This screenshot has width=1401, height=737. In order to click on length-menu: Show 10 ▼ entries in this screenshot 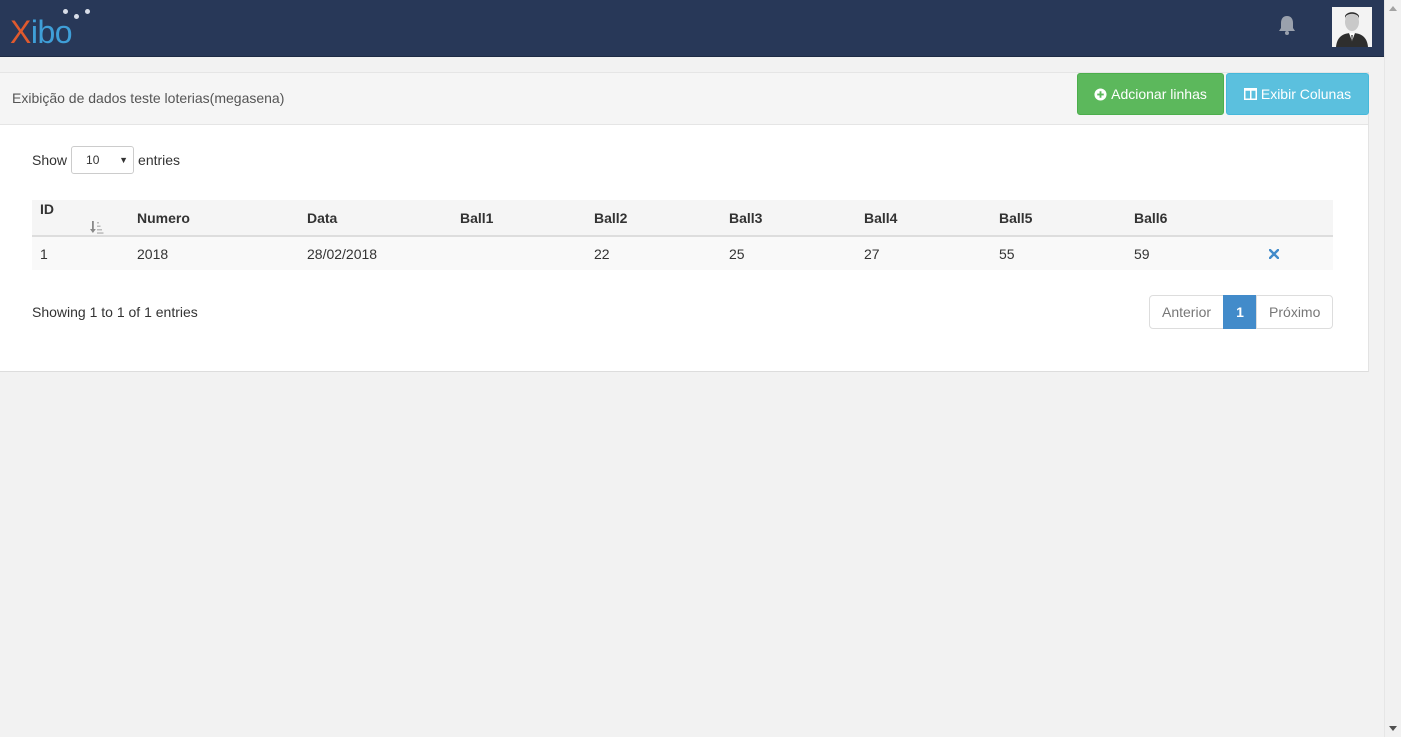, I will do `click(106, 160)`.